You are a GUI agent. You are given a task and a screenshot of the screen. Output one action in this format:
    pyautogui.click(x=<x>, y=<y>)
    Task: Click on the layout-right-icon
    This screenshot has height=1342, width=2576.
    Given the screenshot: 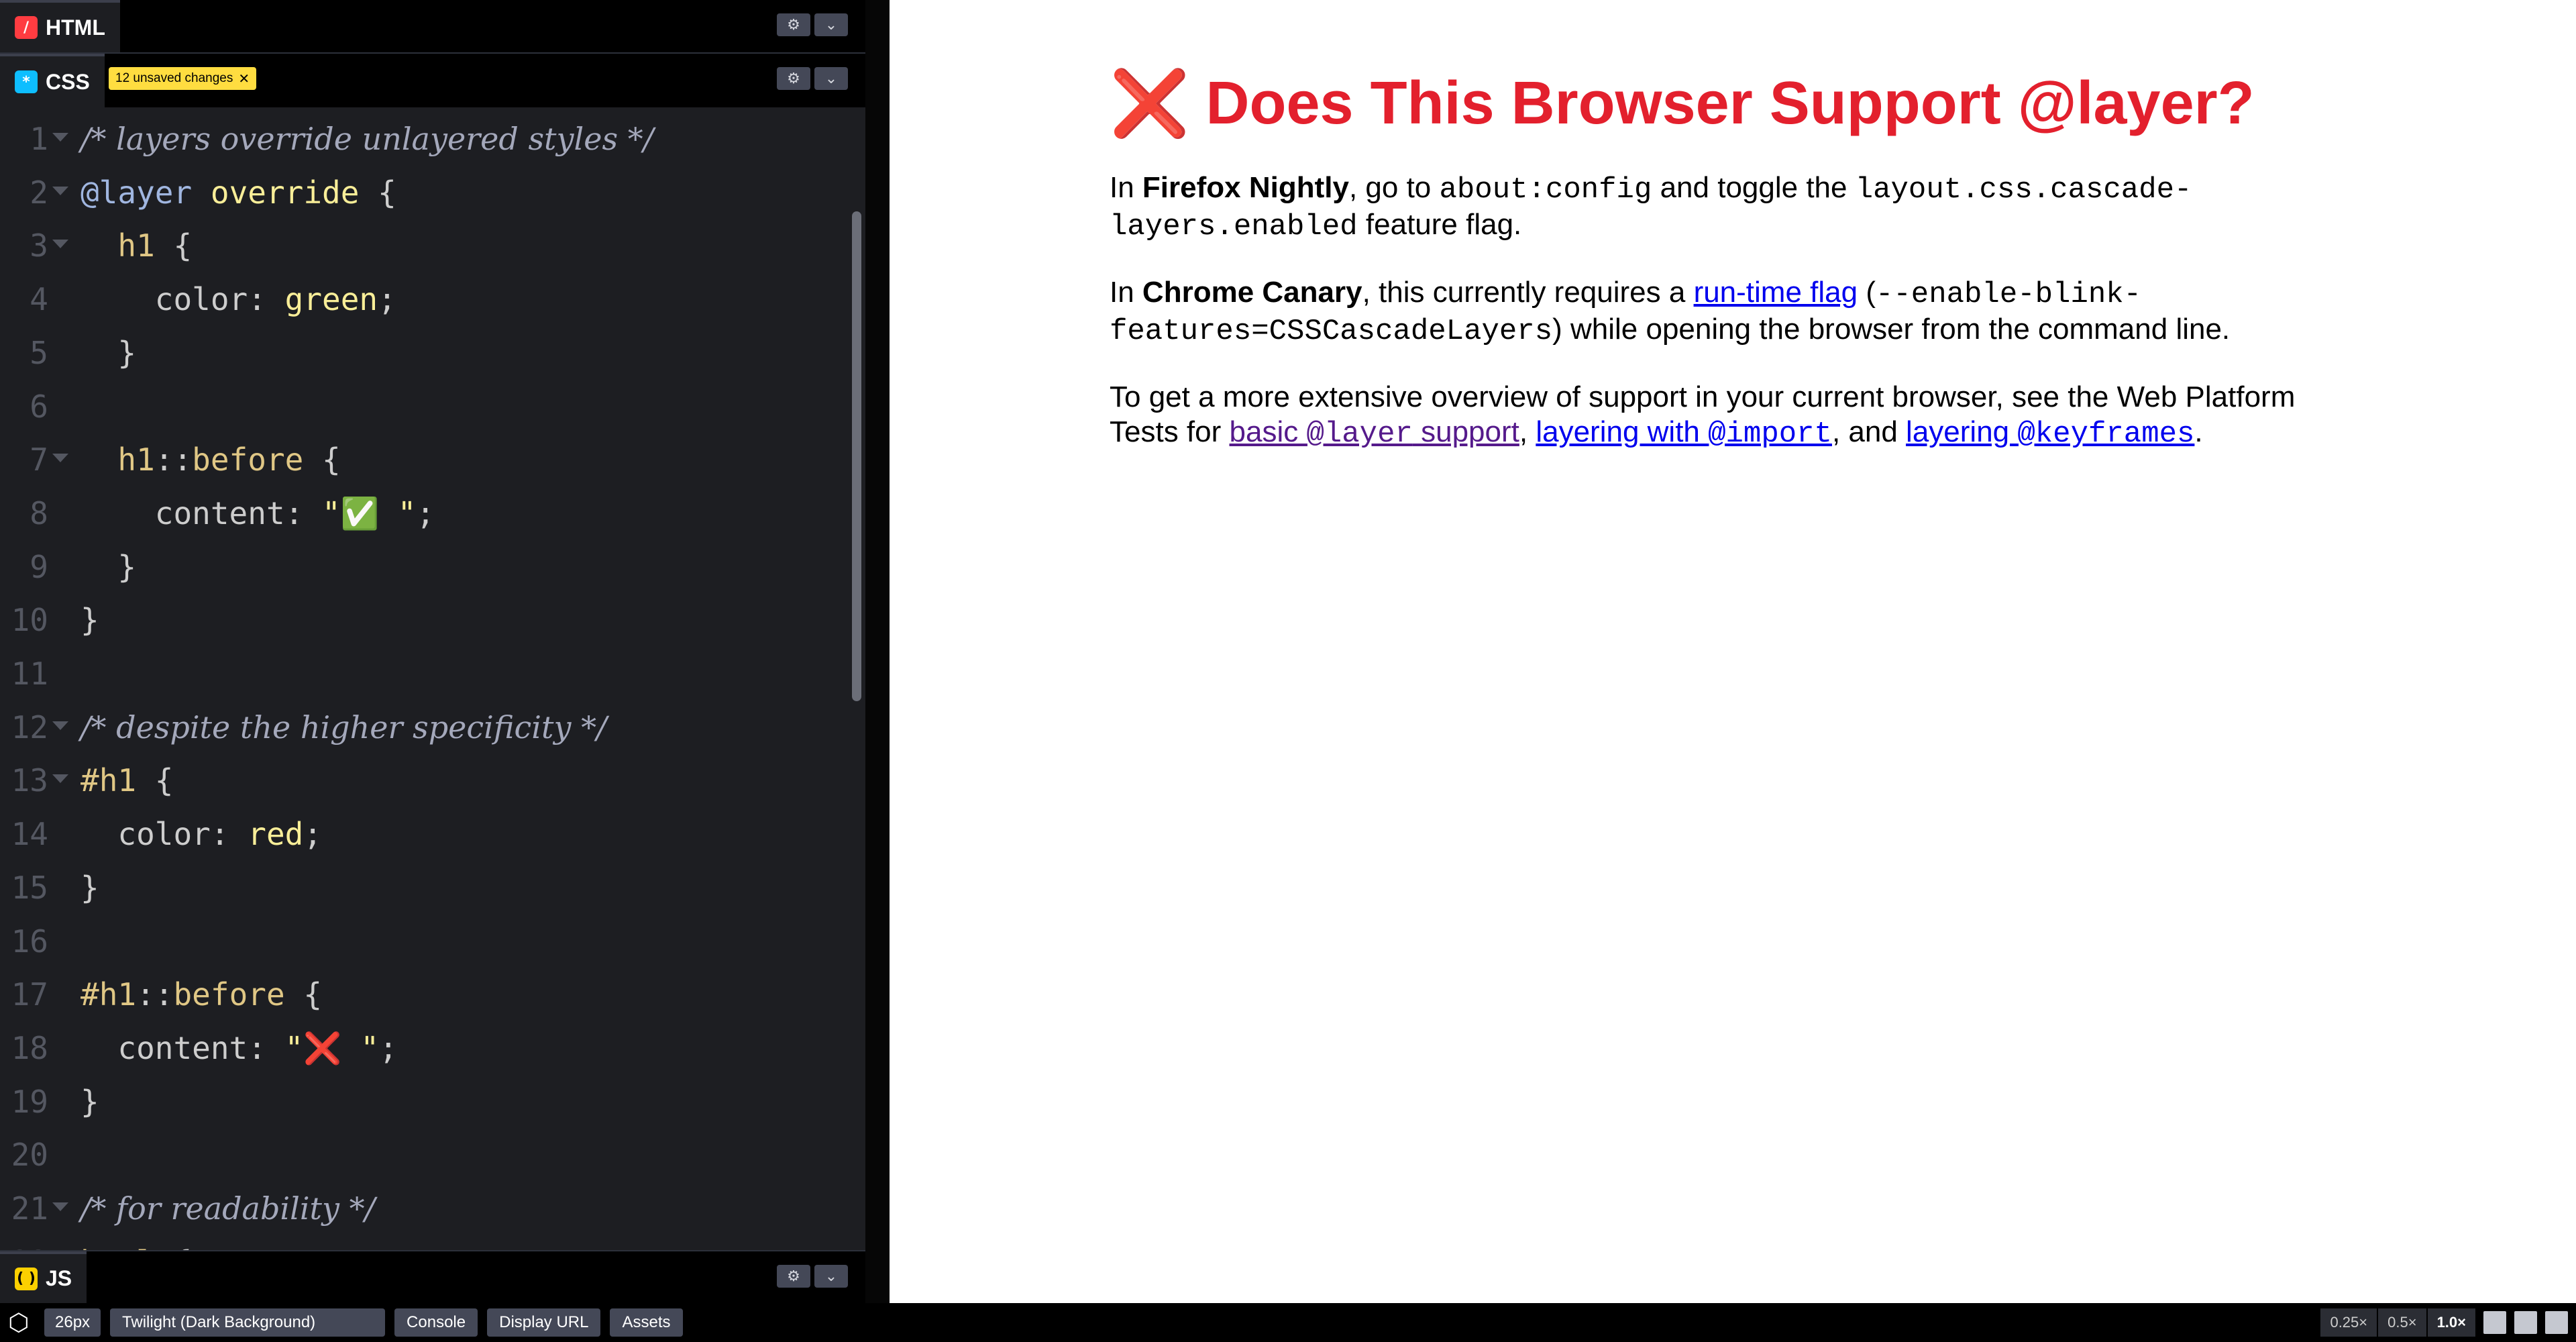 What is the action you would take?
    pyautogui.click(x=2556, y=1323)
    